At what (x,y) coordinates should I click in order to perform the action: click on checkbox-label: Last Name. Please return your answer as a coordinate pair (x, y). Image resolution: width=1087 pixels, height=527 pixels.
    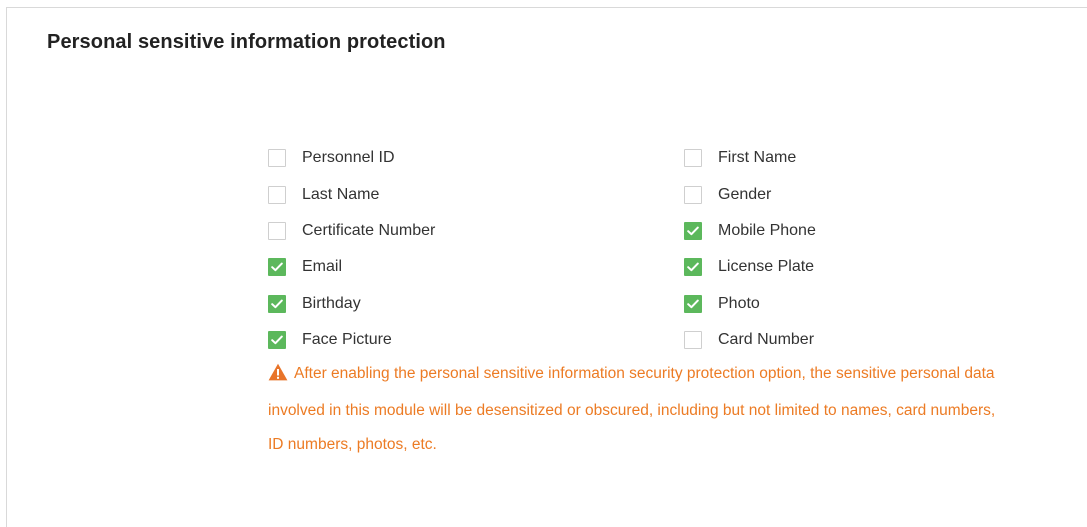
    Looking at the image, I should click on (341, 194).